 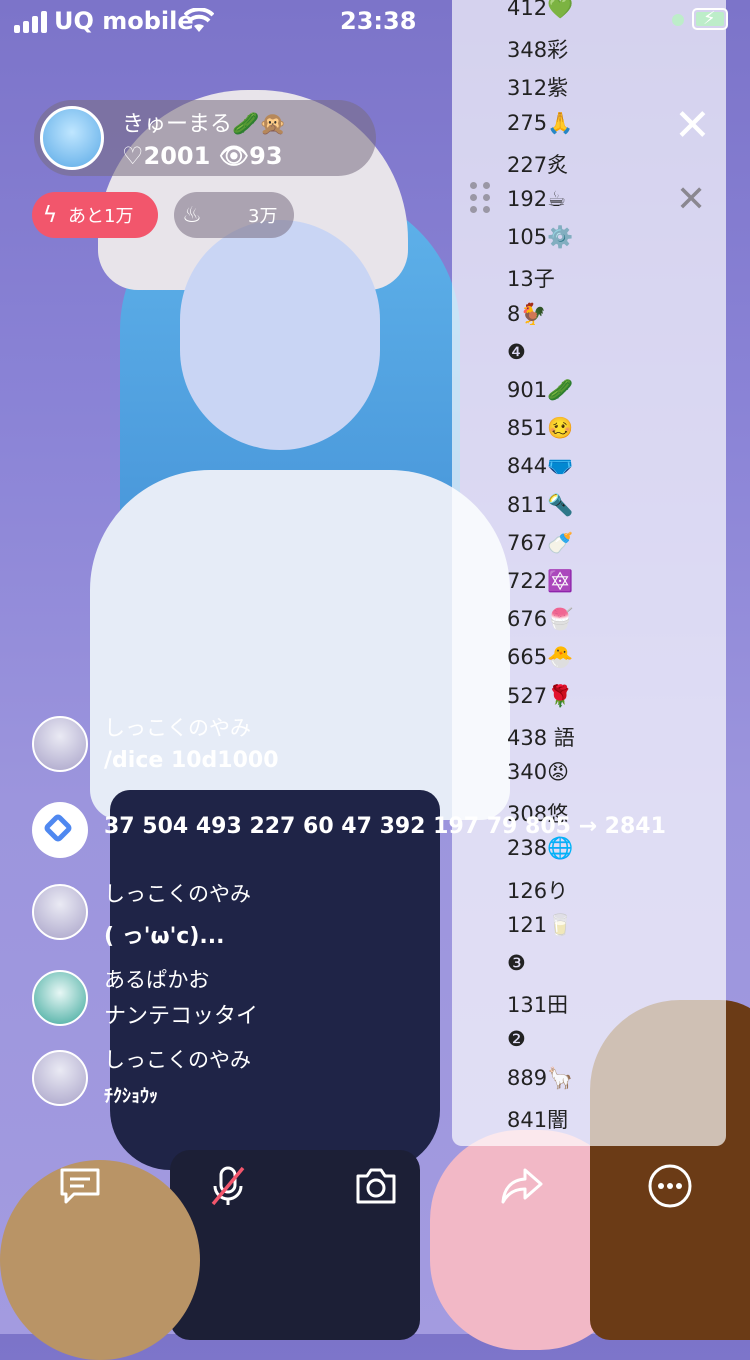 I want to click on ranking-item: 131田, so click(x=538, y=1005).